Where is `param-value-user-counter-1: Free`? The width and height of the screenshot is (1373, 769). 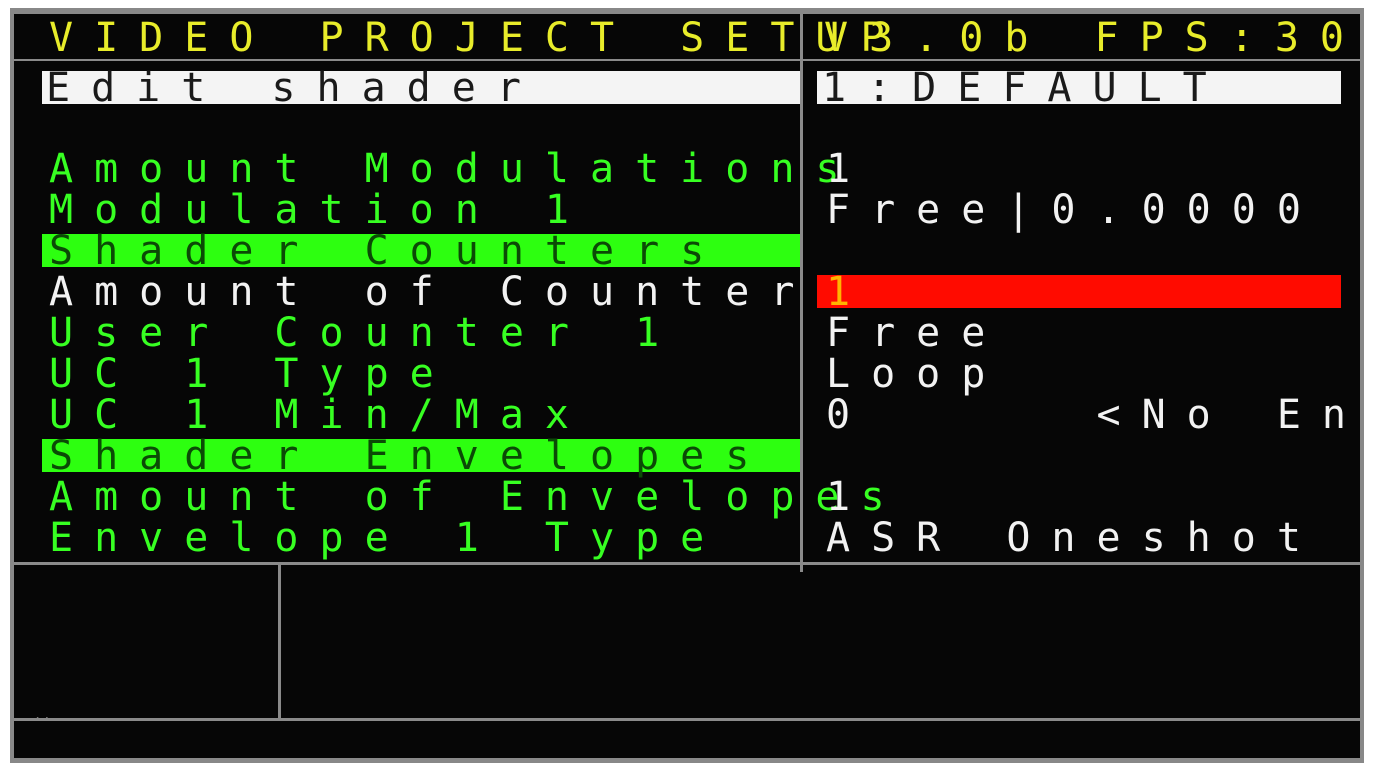
param-value-user-counter-1: Free is located at coordinates (916, 333).